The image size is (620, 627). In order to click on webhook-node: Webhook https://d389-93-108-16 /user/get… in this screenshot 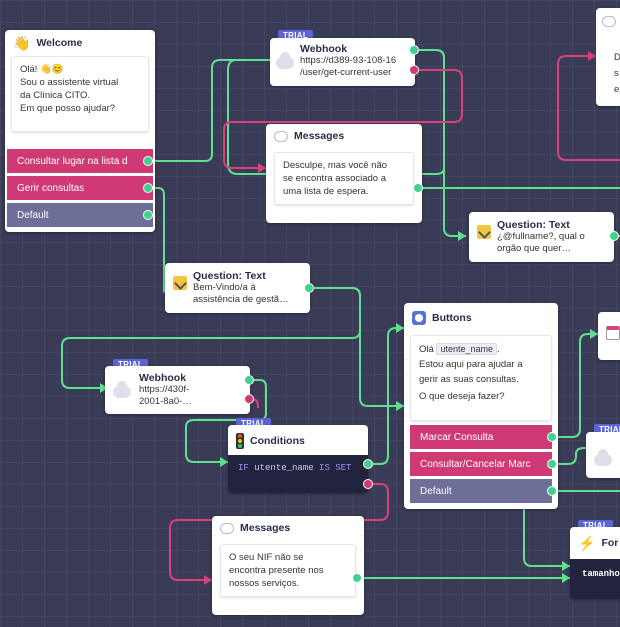, I will do `click(342, 62)`.